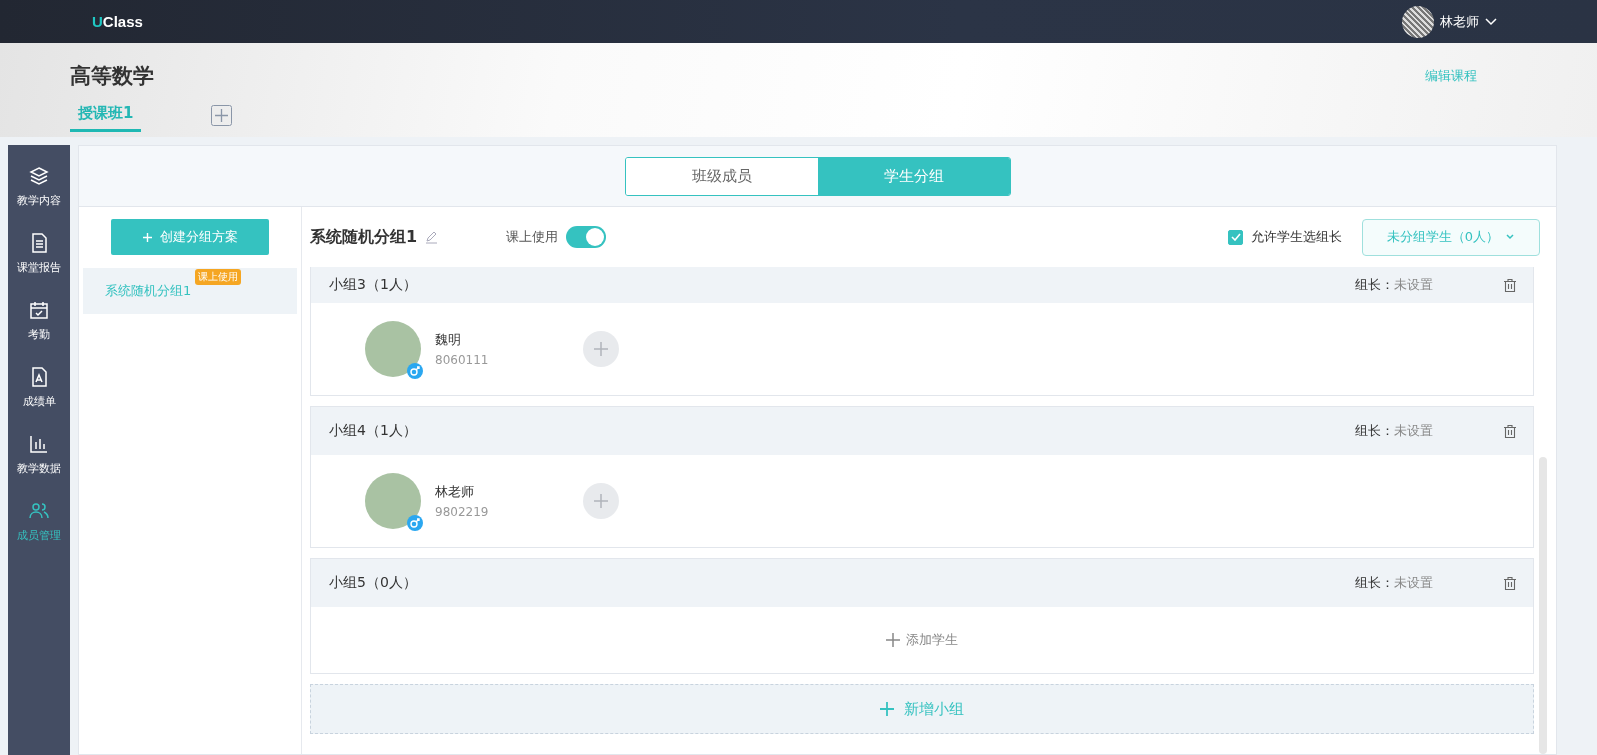  What do you see at coordinates (39, 253) in the screenshot?
I see `sidebar-item: 课堂报告` at bounding box center [39, 253].